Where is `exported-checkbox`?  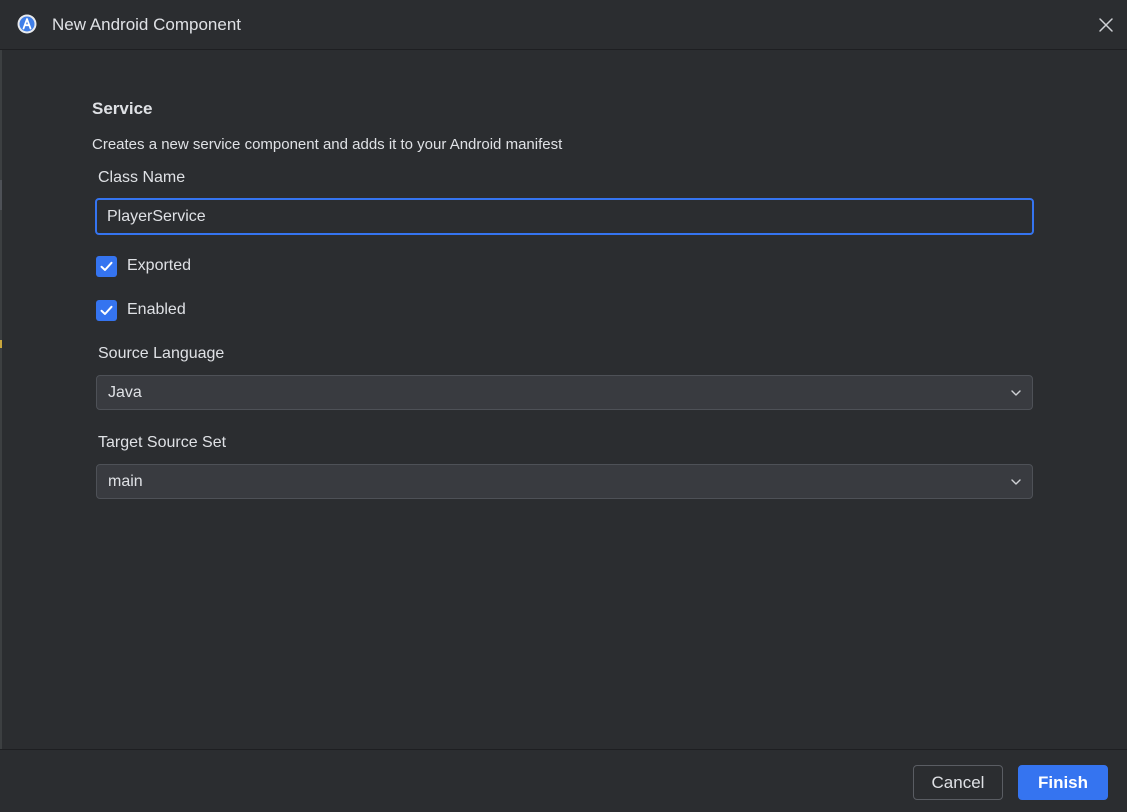
exported-checkbox is located at coordinates (106, 266).